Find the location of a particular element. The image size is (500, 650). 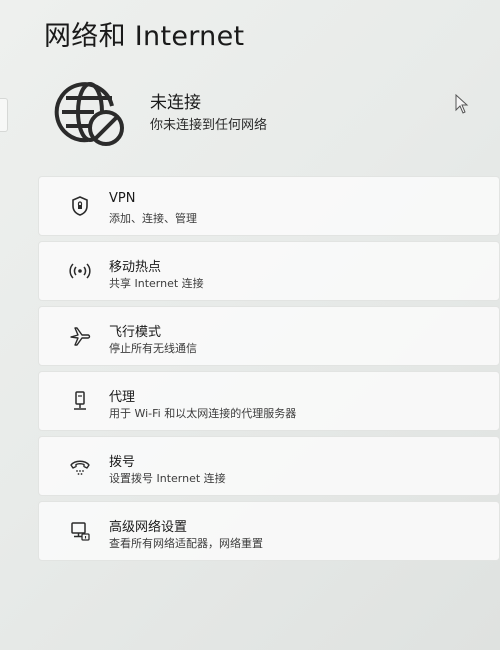

mouse-pointer-icon is located at coordinates (462, 104).